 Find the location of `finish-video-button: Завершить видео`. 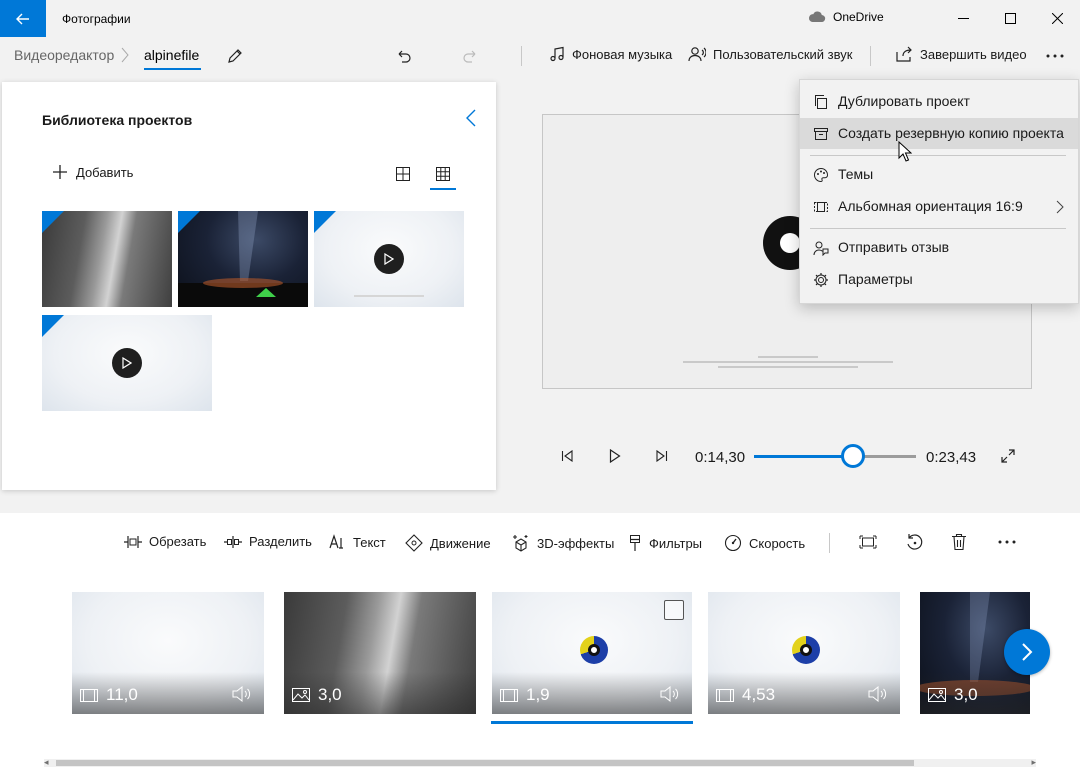

finish-video-button: Завершить видео is located at coordinates (961, 54).